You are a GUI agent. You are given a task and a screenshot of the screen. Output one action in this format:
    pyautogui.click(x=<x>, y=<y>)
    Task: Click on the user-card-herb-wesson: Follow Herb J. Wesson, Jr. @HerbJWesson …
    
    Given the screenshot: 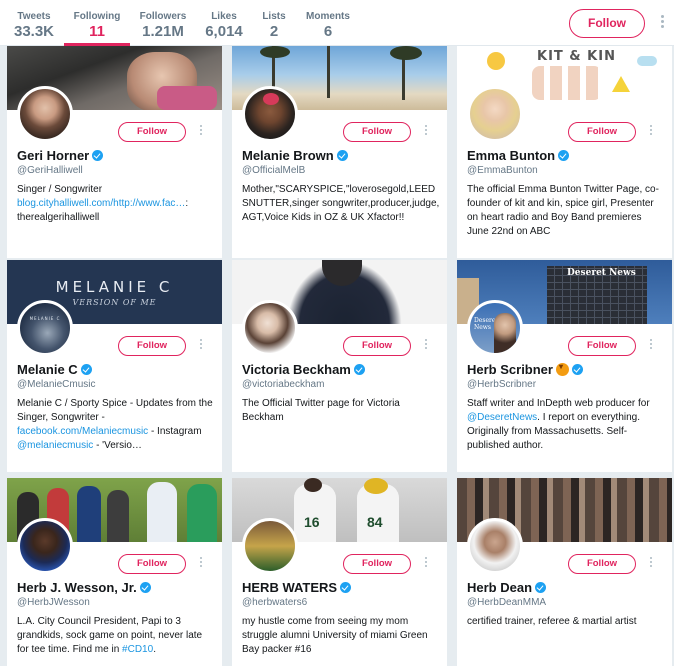 What is the action you would take?
    pyautogui.click(x=114, y=572)
    